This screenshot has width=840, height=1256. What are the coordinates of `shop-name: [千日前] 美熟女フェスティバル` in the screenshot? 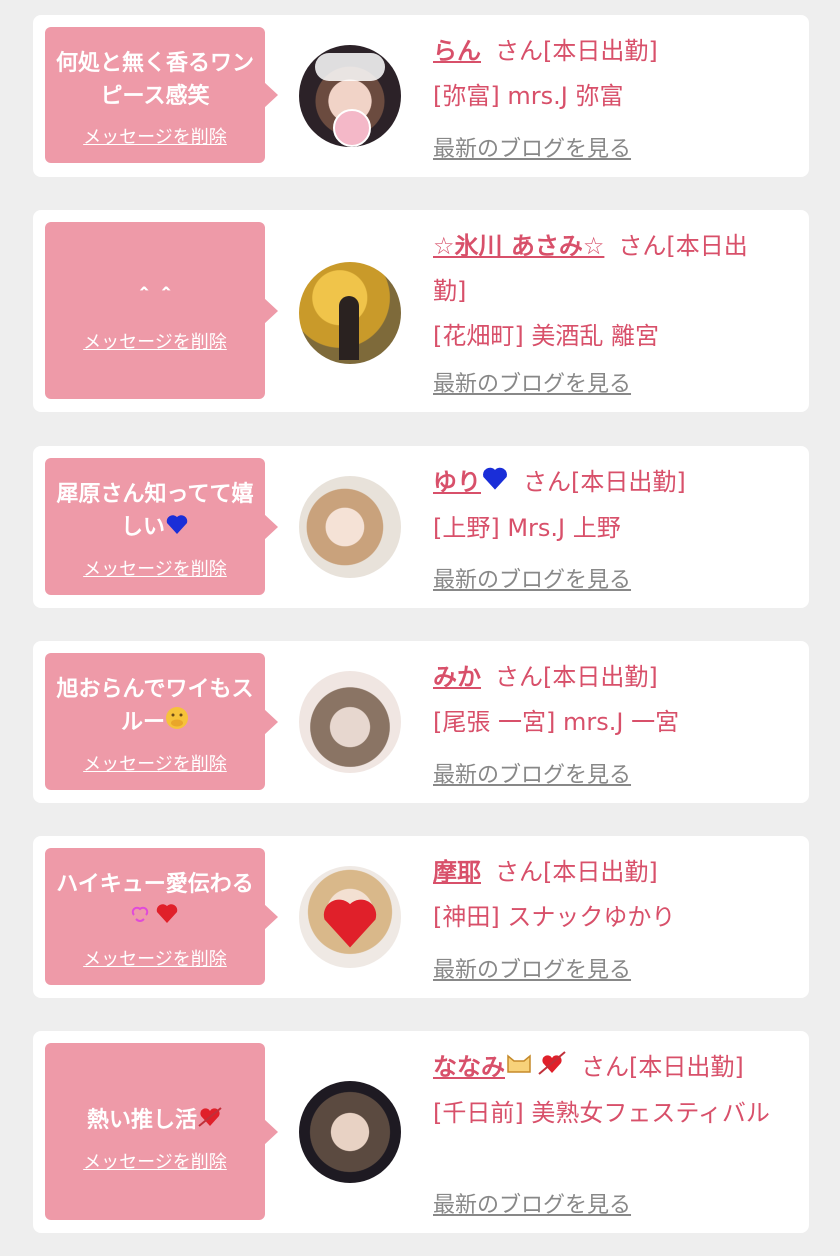 It's located at (601, 1112).